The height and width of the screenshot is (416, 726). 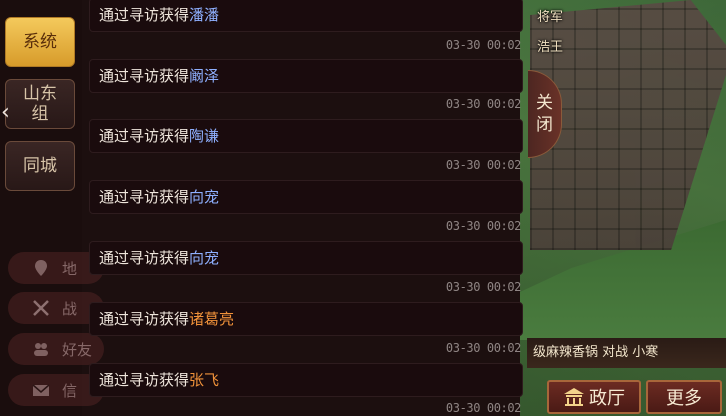 I want to click on ghost-nav-label: 好友, so click(x=77, y=350).